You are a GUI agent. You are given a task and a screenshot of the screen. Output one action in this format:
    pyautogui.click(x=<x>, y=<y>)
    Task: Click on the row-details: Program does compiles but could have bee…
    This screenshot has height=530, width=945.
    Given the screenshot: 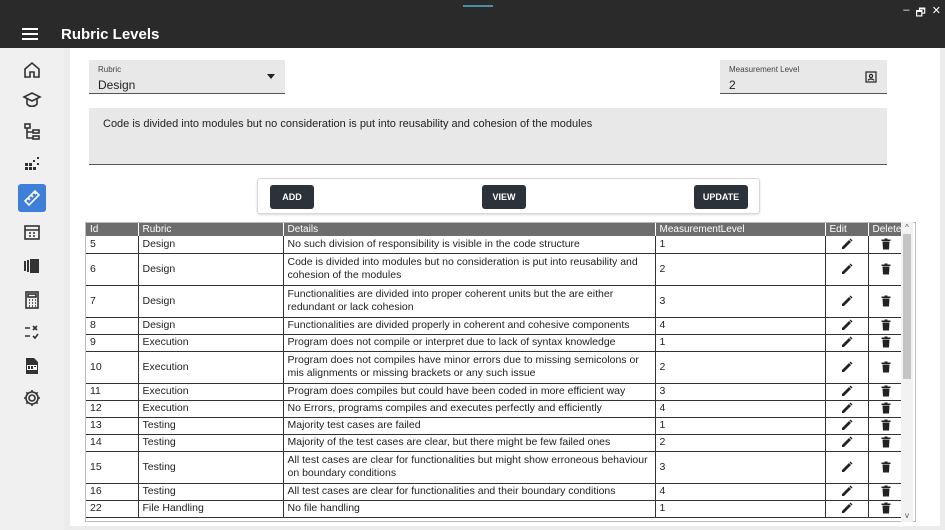 What is the action you would take?
    pyautogui.click(x=469, y=392)
    